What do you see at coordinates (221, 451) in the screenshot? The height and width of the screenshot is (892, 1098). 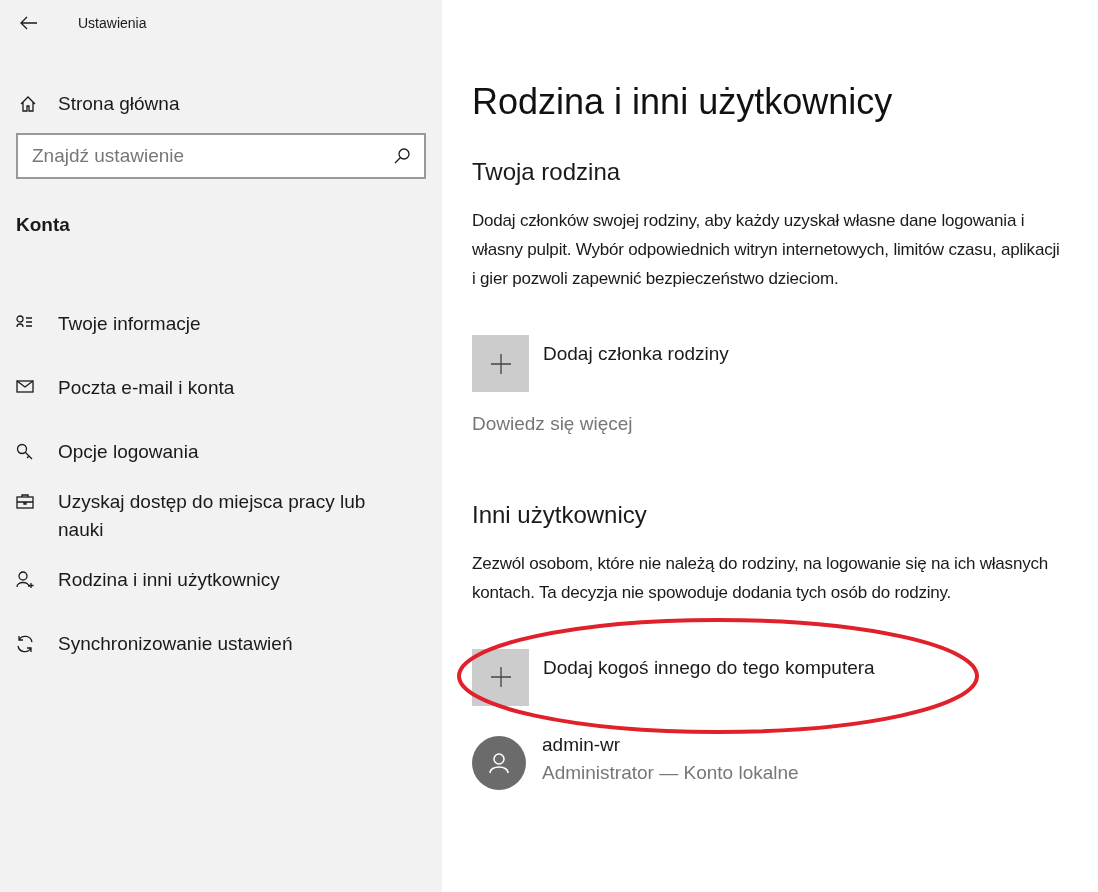 I see `nav-item: Opcje logowania` at bounding box center [221, 451].